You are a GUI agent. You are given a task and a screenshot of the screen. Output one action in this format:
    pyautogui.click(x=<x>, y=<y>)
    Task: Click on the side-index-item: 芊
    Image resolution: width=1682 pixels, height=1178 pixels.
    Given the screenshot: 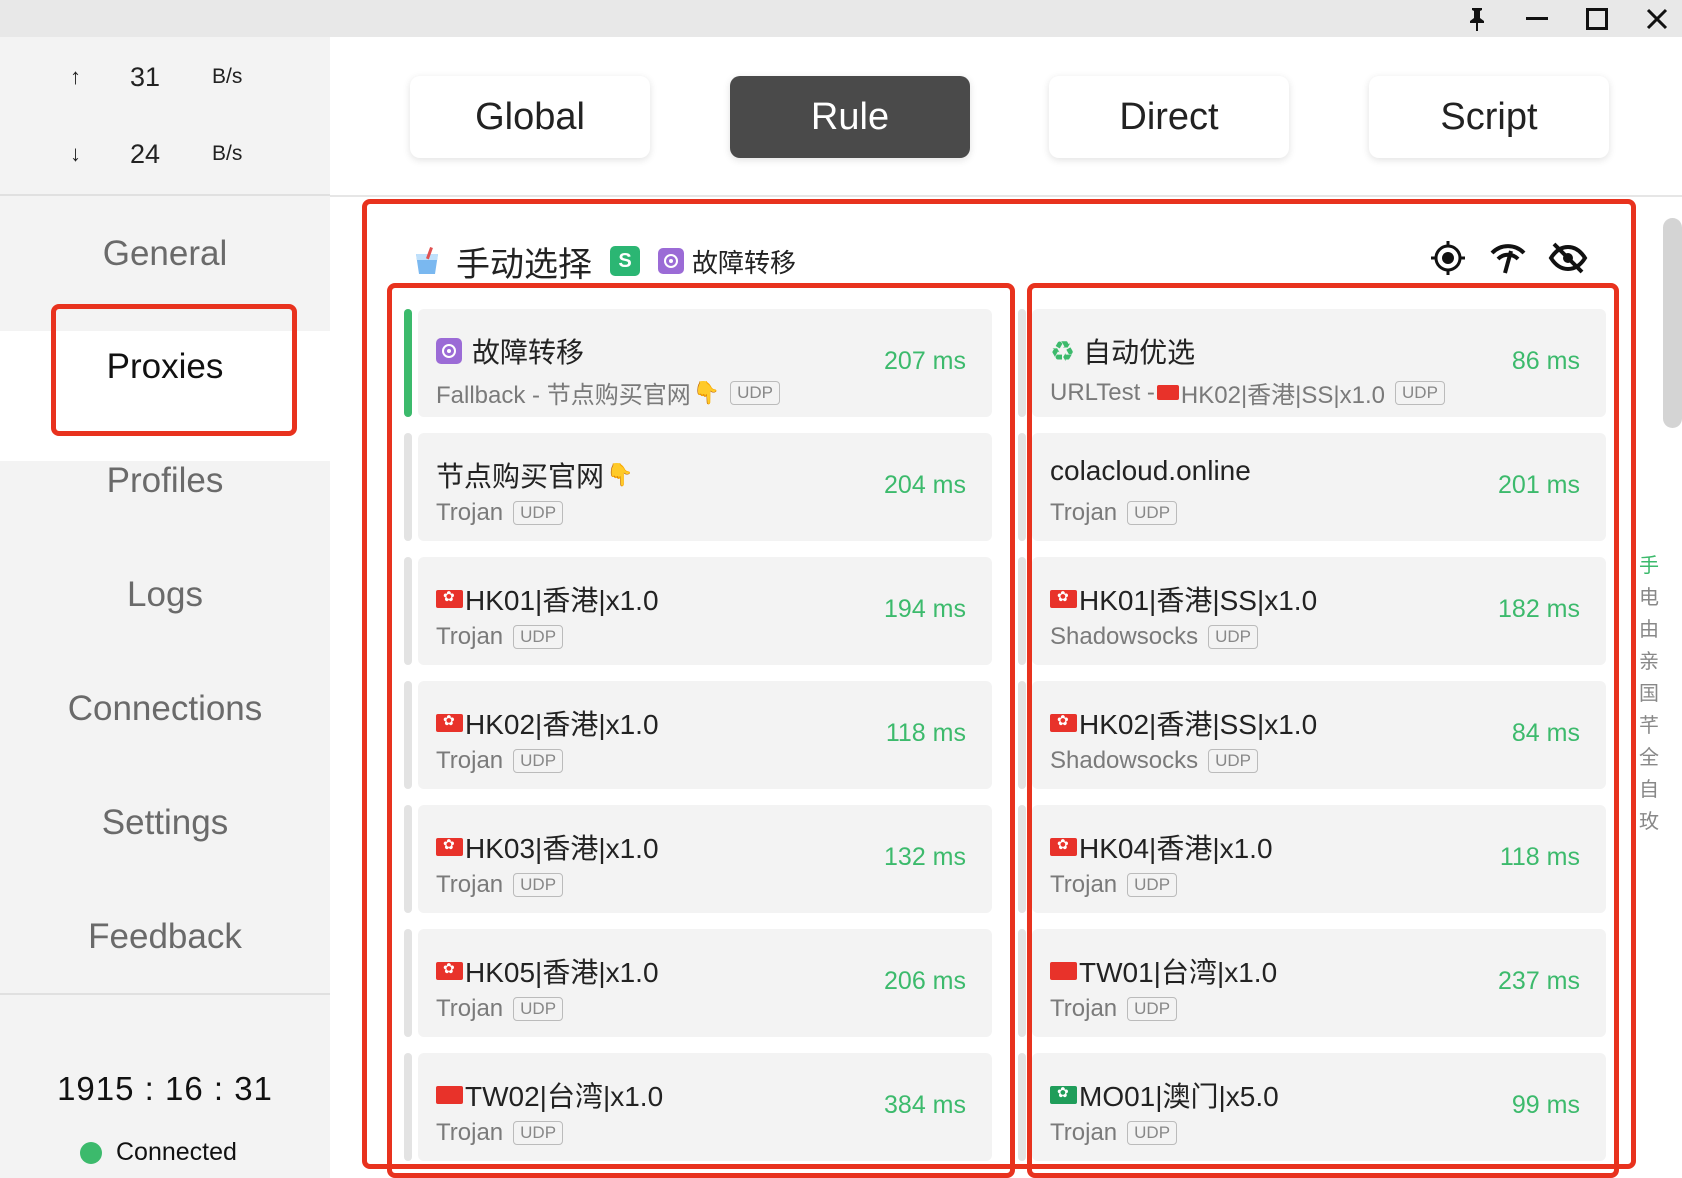 What is the action you would take?
    pyautogui.click(x=1649, y=726)
    